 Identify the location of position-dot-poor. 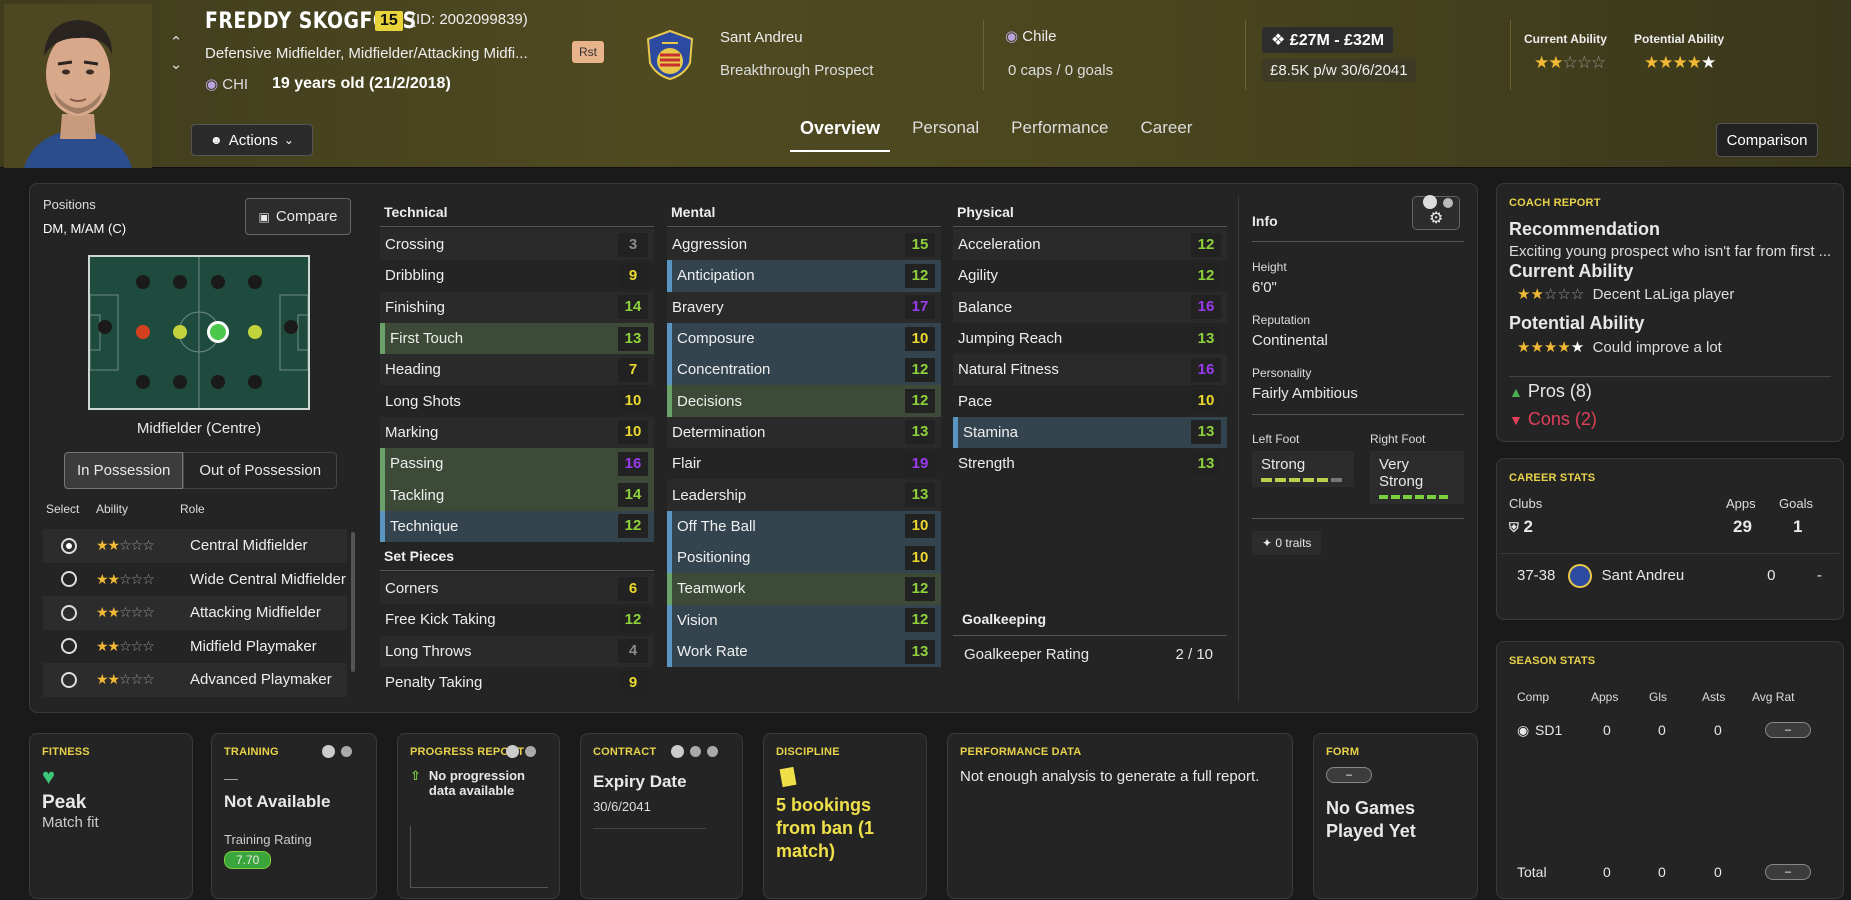
(143, 332).